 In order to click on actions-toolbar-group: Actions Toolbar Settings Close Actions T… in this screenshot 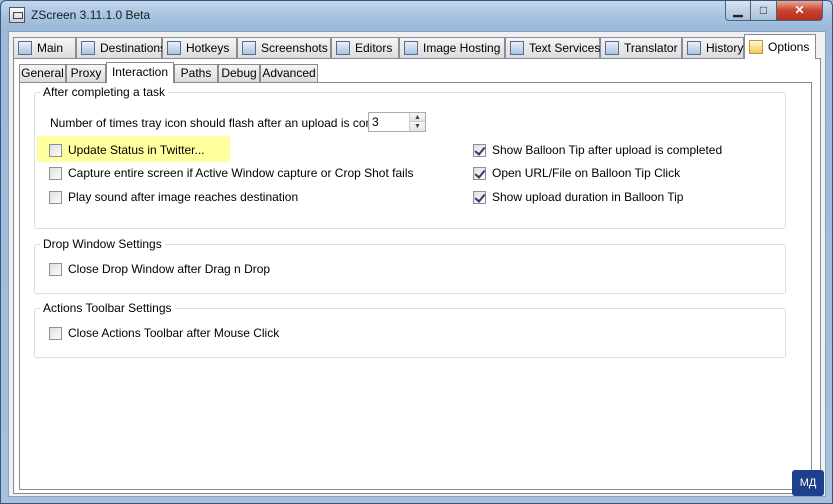, I will do `click(410, 329)`.